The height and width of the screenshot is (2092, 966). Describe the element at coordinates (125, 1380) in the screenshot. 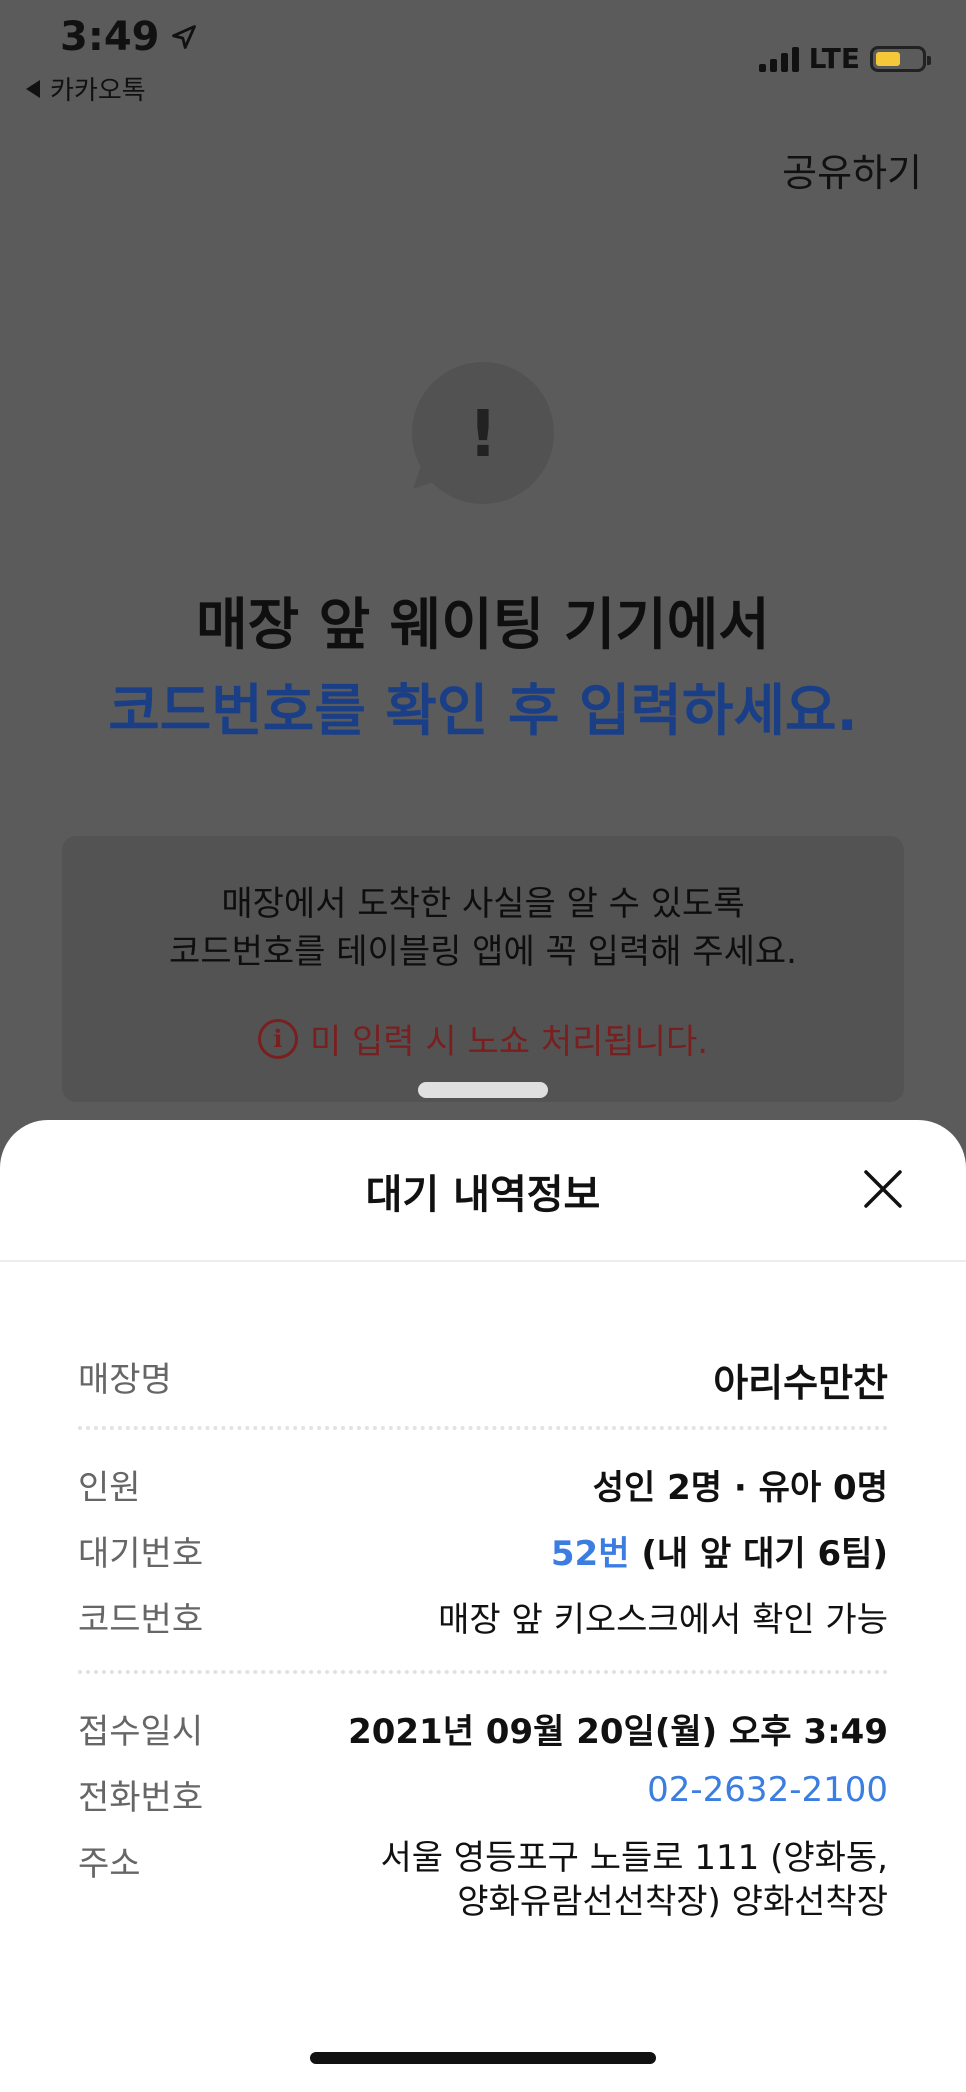

I see `store-label: 매장명` at that location.